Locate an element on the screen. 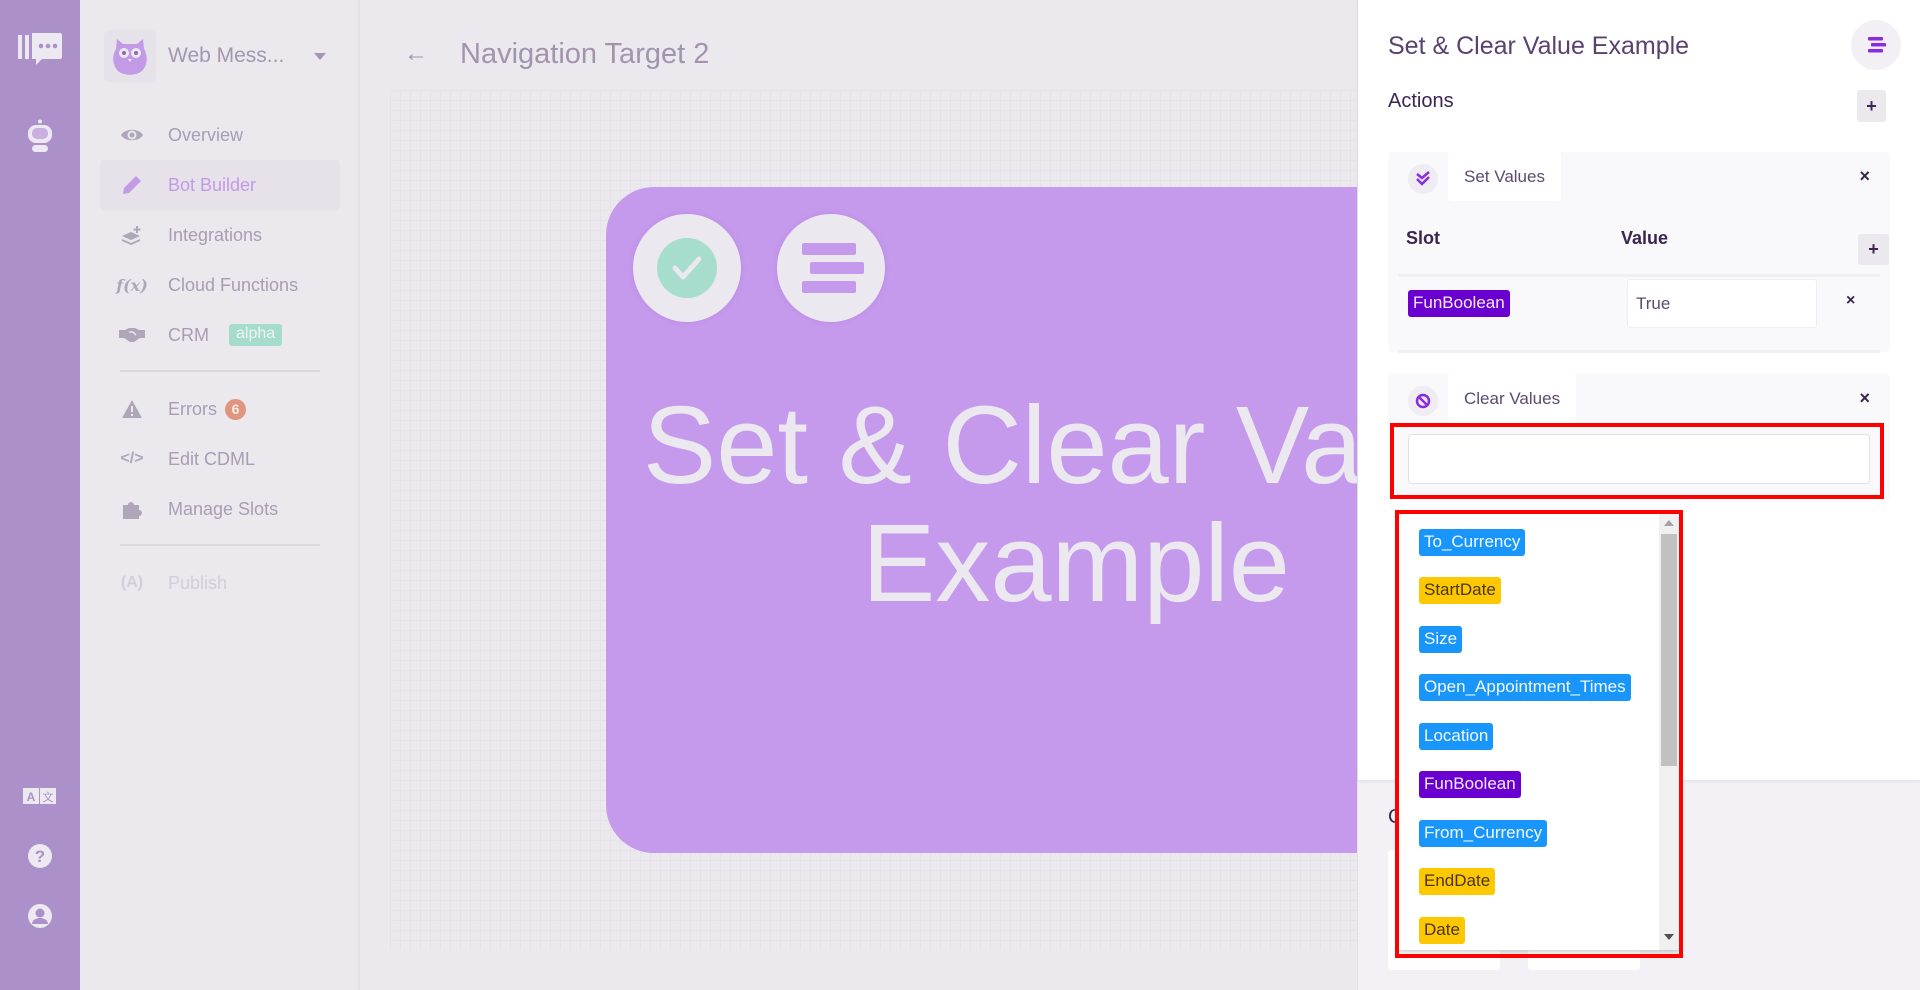 Image resolution: width=1920 pixels, height=990 pixels. sidebar-item-manage-slots: Manage Slots is located at coordinates (220, 509).